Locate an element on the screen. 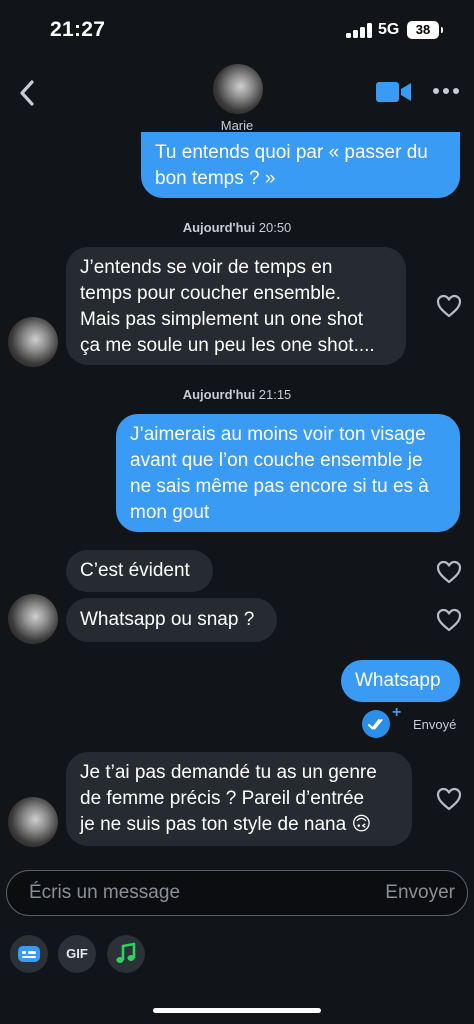  message-line: je ne suis pas ton style de nana 🙃 is located at coordinates (226, 824).